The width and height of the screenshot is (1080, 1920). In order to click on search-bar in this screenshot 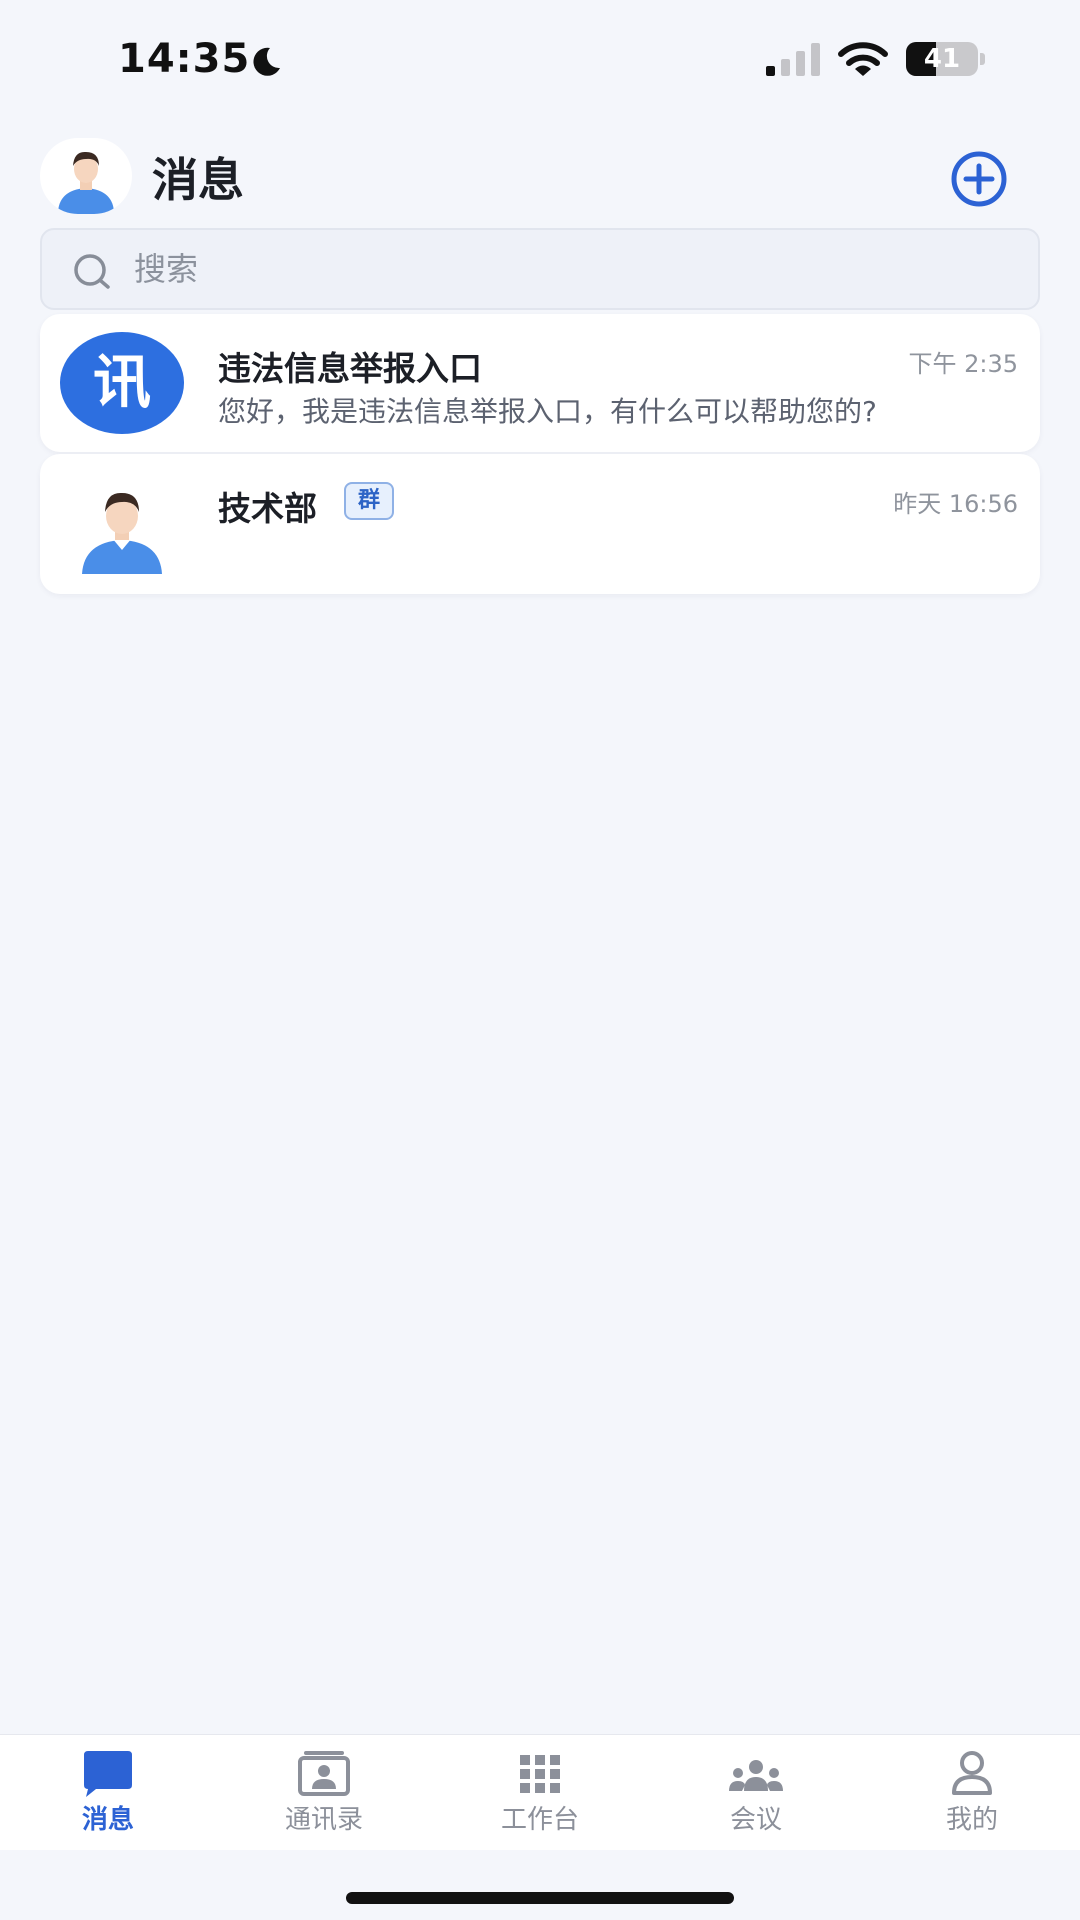, I will do `click(540, 269)`.